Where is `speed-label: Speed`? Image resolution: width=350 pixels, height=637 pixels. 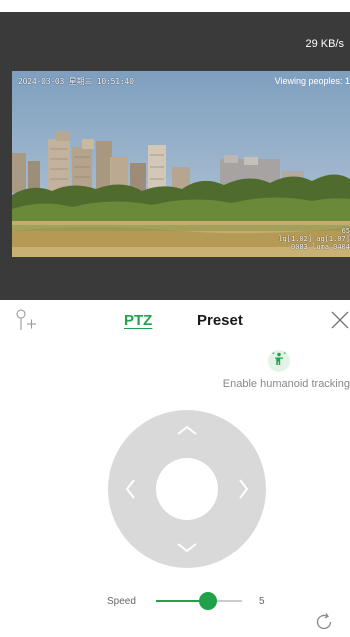 speed-label: Speed is located at coordinates (121, 601).